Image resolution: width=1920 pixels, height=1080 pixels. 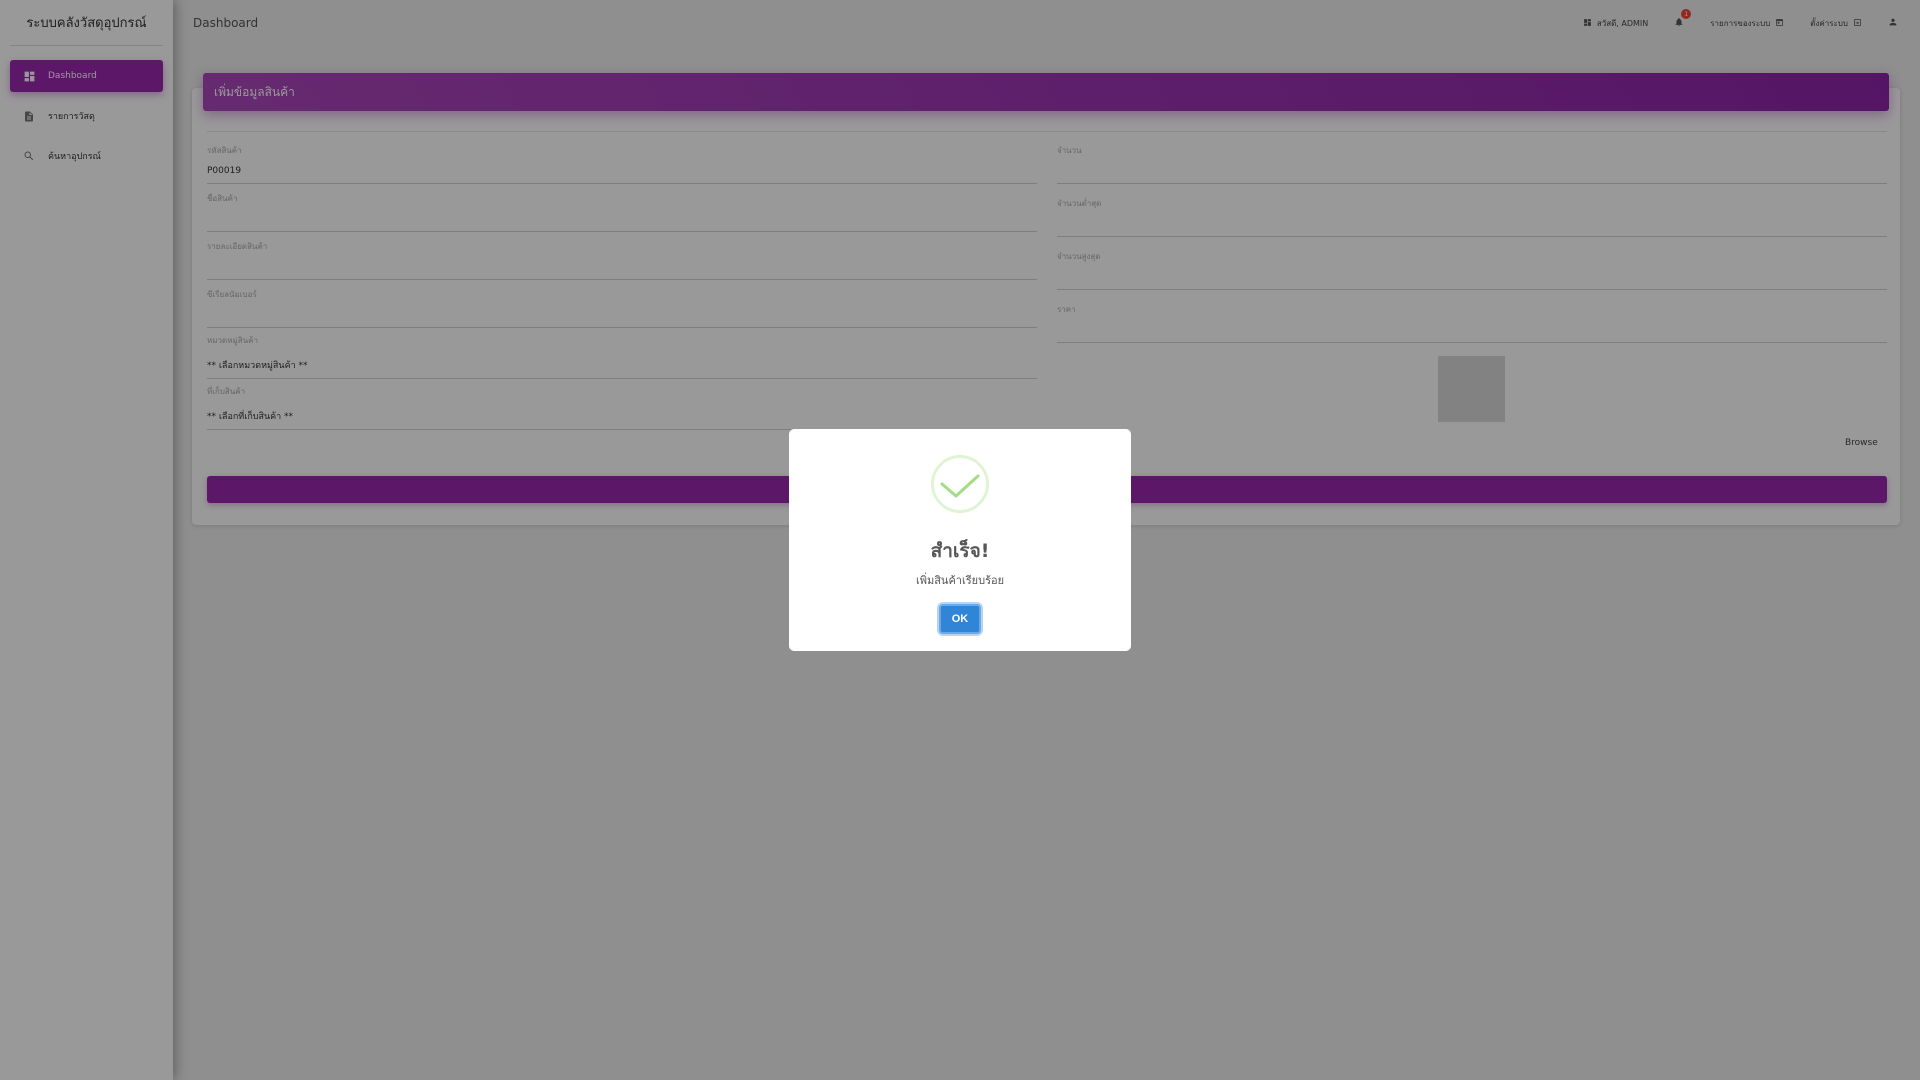 I want to click on dialog-message: เพิ่มสินค้าเรียบร้อย, so click(x=960, y=580).